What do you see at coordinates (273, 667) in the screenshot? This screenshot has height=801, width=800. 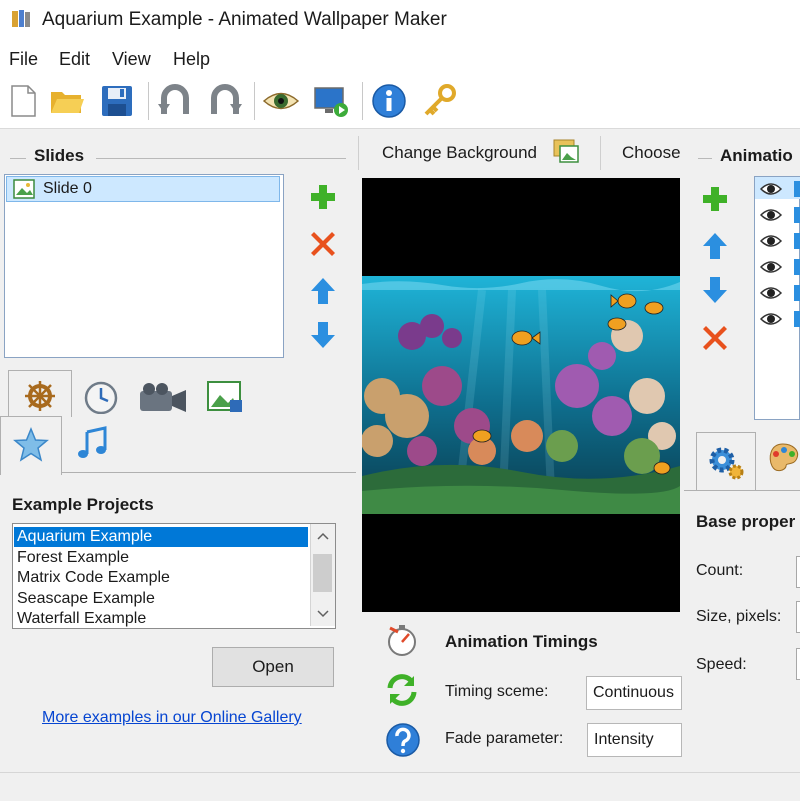 I see `open-button: Open` at bounding box center [273, 667].